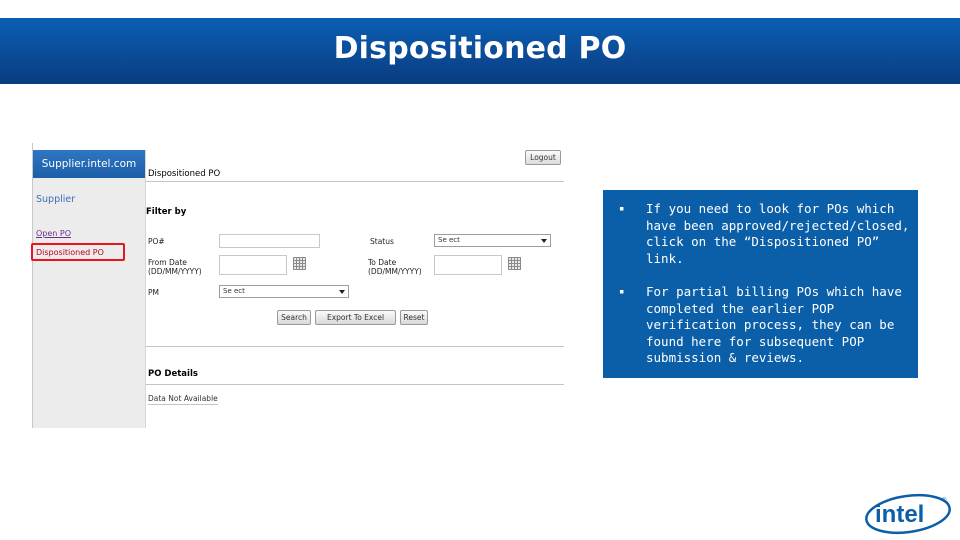  Describe the element at coordinates (234, 291) in the screenshot. I see `pm-select-value: Se ect` at that location.